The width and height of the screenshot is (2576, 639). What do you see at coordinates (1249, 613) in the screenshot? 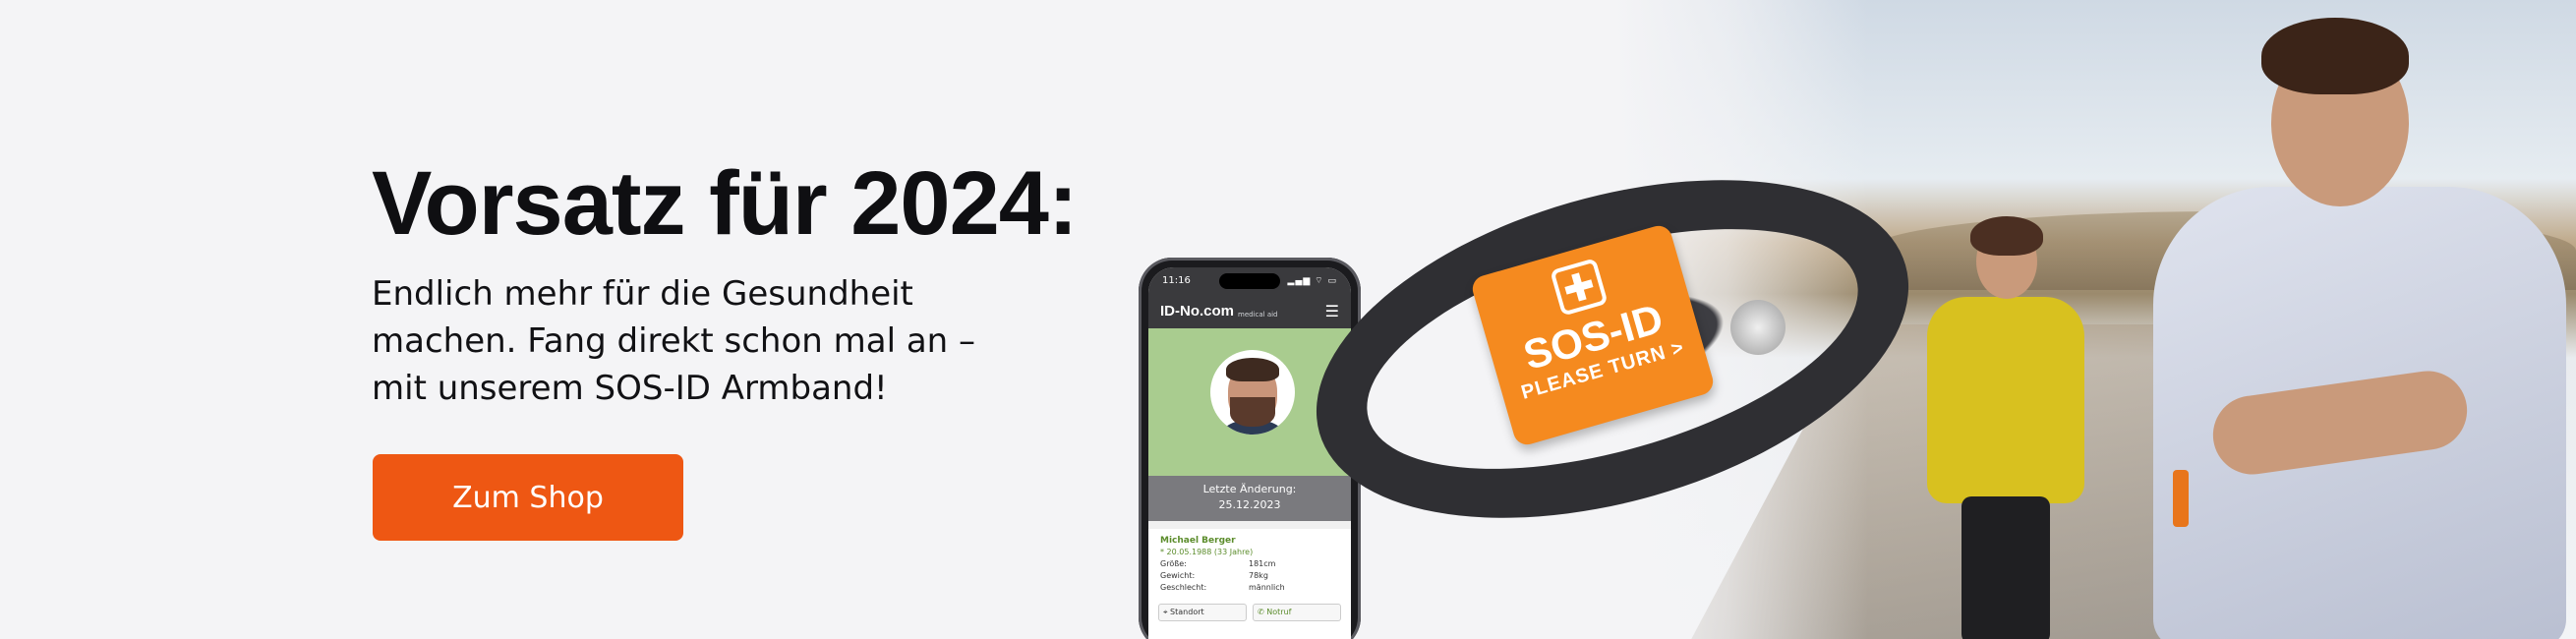
I see `phone-actions: ⌖ Standort ✆ Notruf` at bounding box center [1249, 613].